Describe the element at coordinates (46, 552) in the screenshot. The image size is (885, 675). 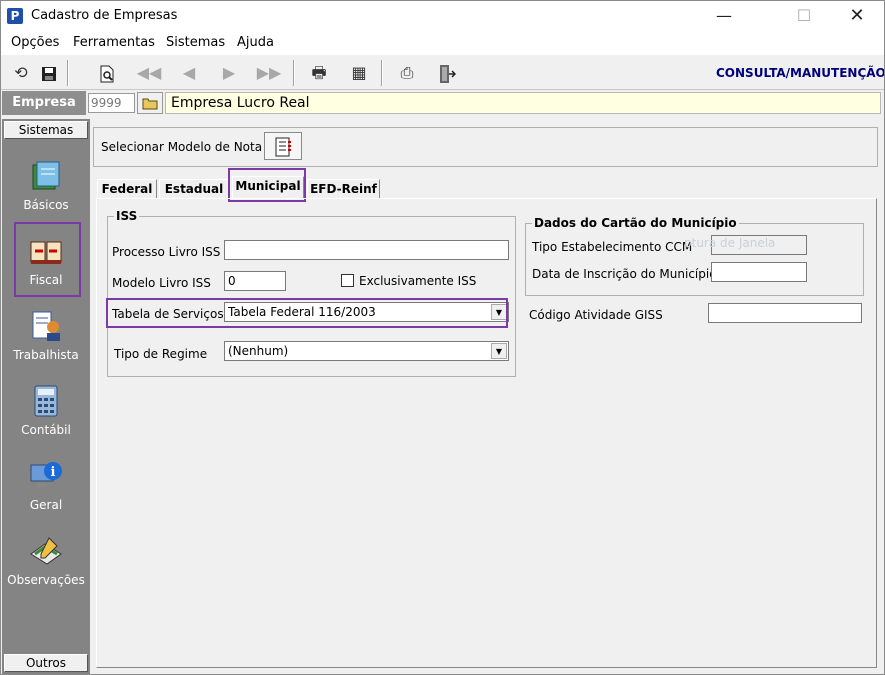
I see `notes-pencil-icon` at that location.